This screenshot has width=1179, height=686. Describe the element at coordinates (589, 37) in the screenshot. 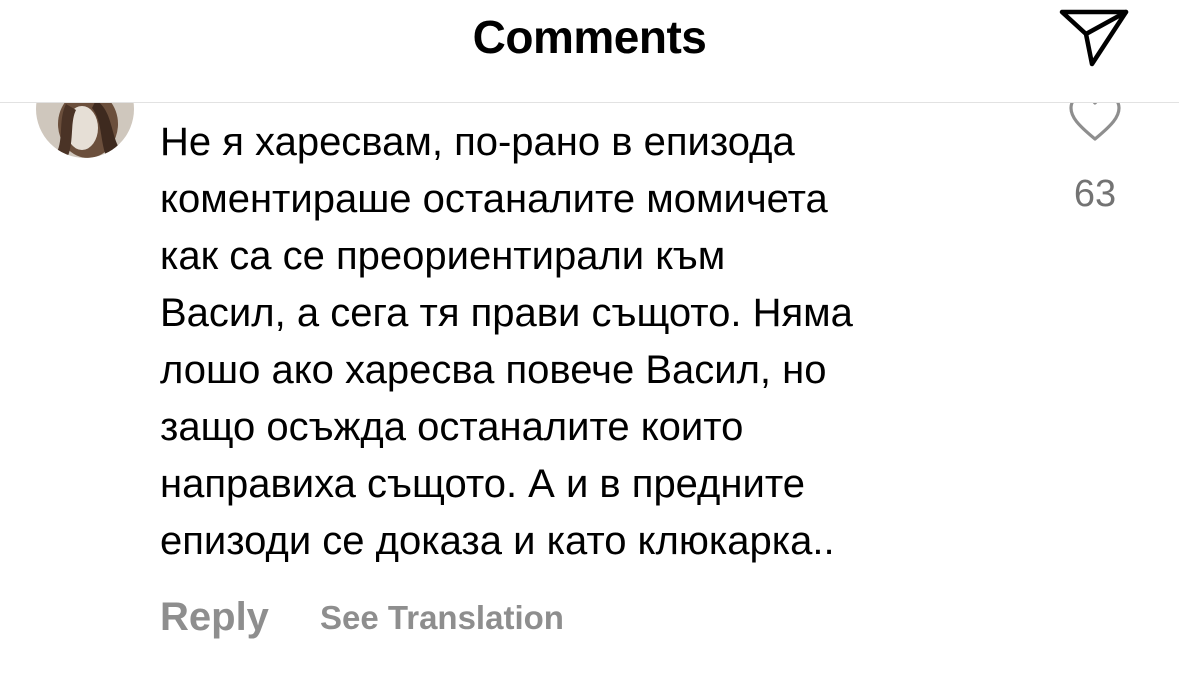

I see `page-title: Comments` at that location.